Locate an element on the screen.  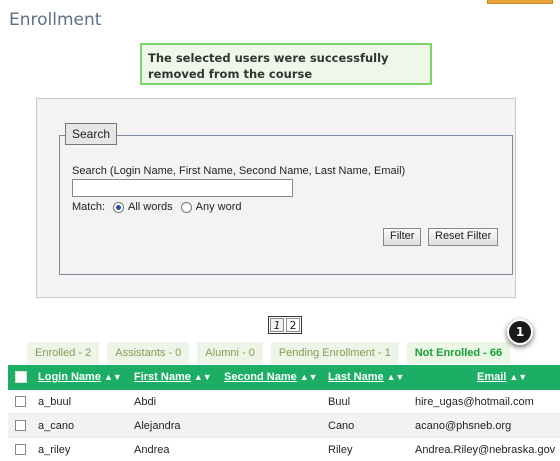
page-2: 2 is located at coordinates (293, 325).